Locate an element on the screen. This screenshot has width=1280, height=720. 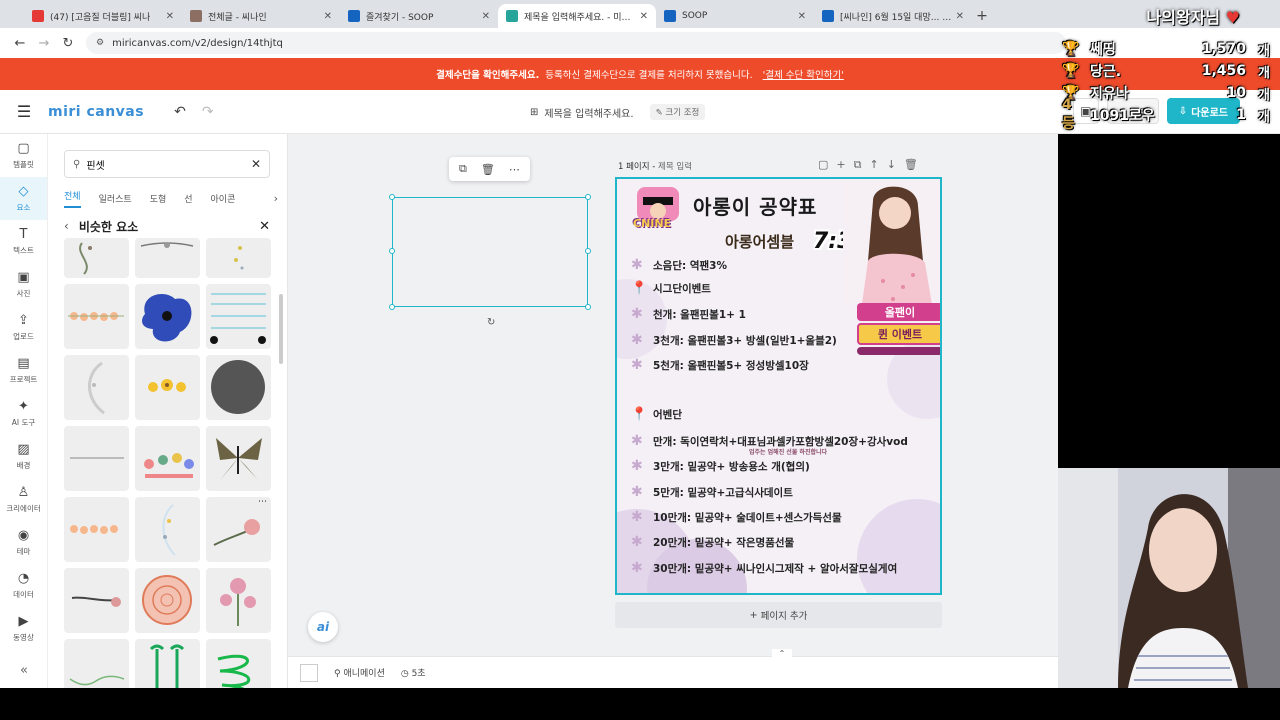
duplicate-page-icon: ⧉ is located at coordinates (858, 165).